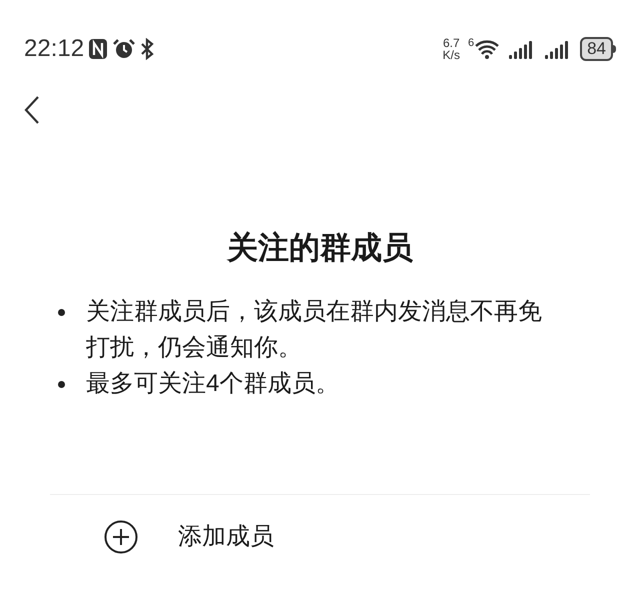 This screenshot has height=590, width=640. Describe the element at coordinates (54, 49) in the screenshot. I see `clock-time: 22:12` at that location.